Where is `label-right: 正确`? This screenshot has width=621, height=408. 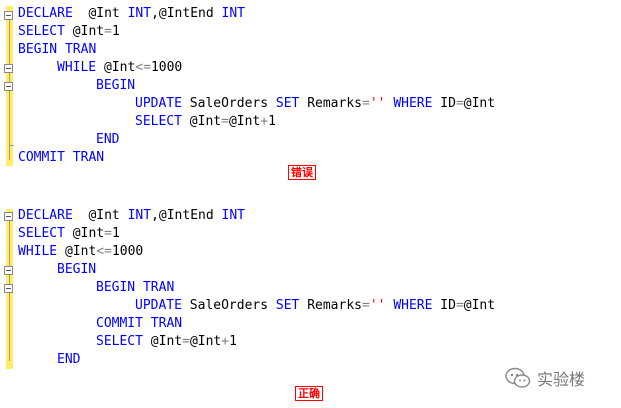
label-right: 正确 is located at coordinates (309, 393).